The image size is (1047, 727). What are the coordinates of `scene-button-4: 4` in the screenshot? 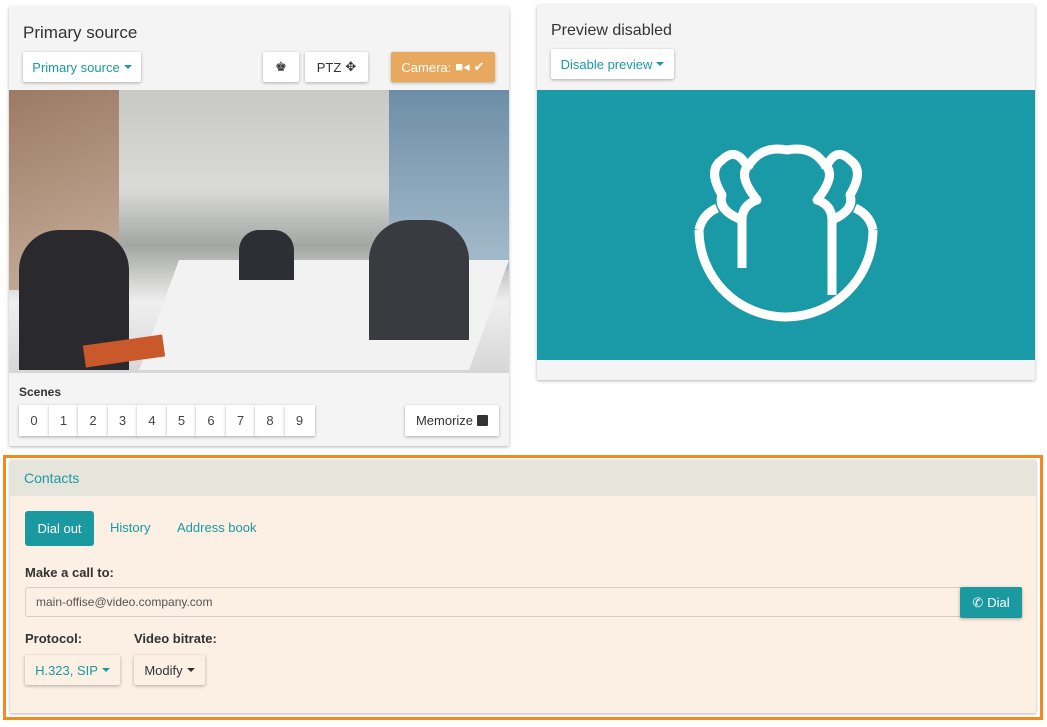 It's located at (152, 420).